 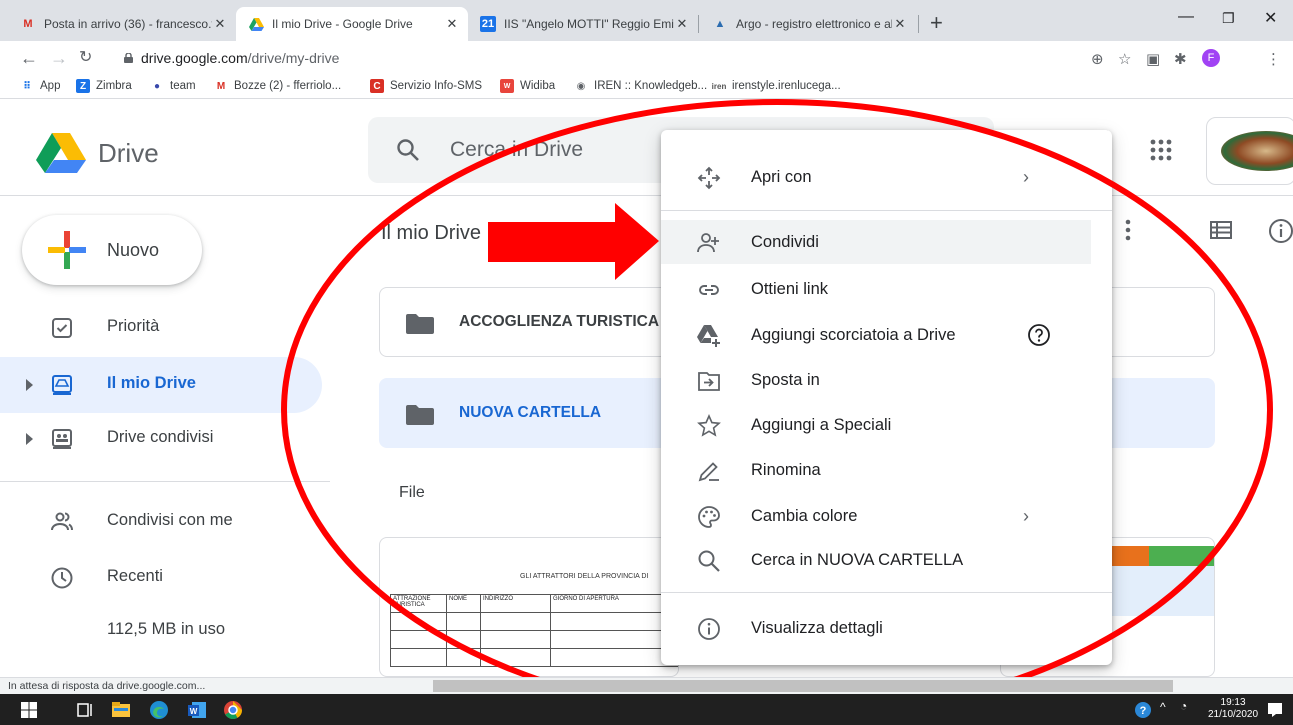 What do you see at coordinates (161, 578) in the screenshot?
I see `sidebar-item-recent: Recenti` at bounding box center [161, 578].